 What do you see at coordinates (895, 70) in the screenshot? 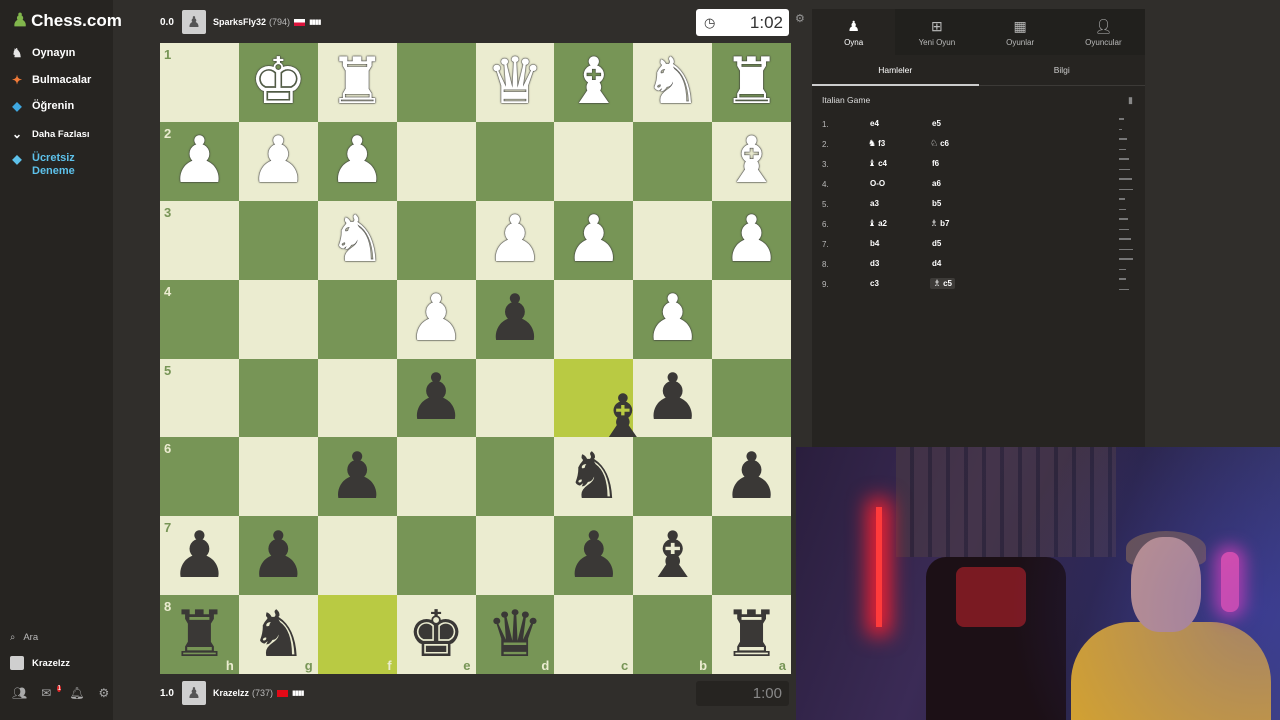
I see `subtab-moves: Hamleler` at bounding box center [895, 70].